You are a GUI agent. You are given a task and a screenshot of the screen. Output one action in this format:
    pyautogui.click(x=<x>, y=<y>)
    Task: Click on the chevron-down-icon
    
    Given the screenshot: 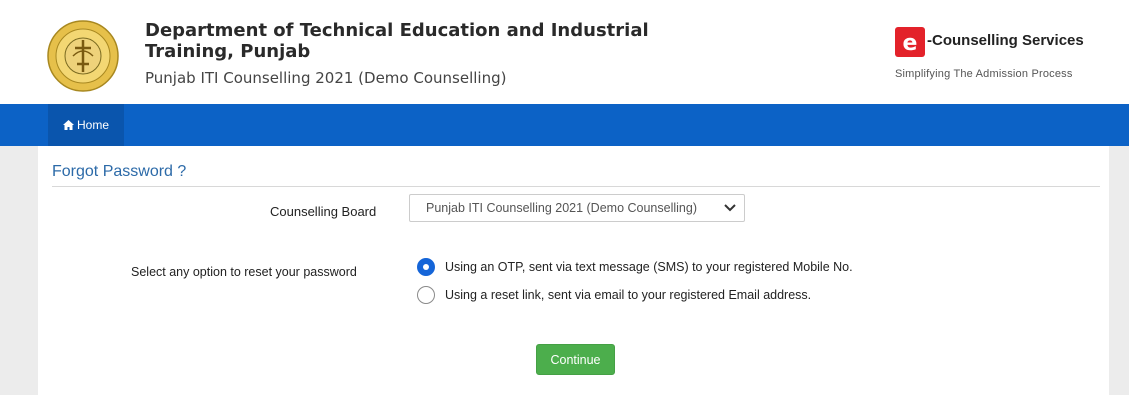 What is the action you would take?
    pyautogui.click(x=730, y=208)
    